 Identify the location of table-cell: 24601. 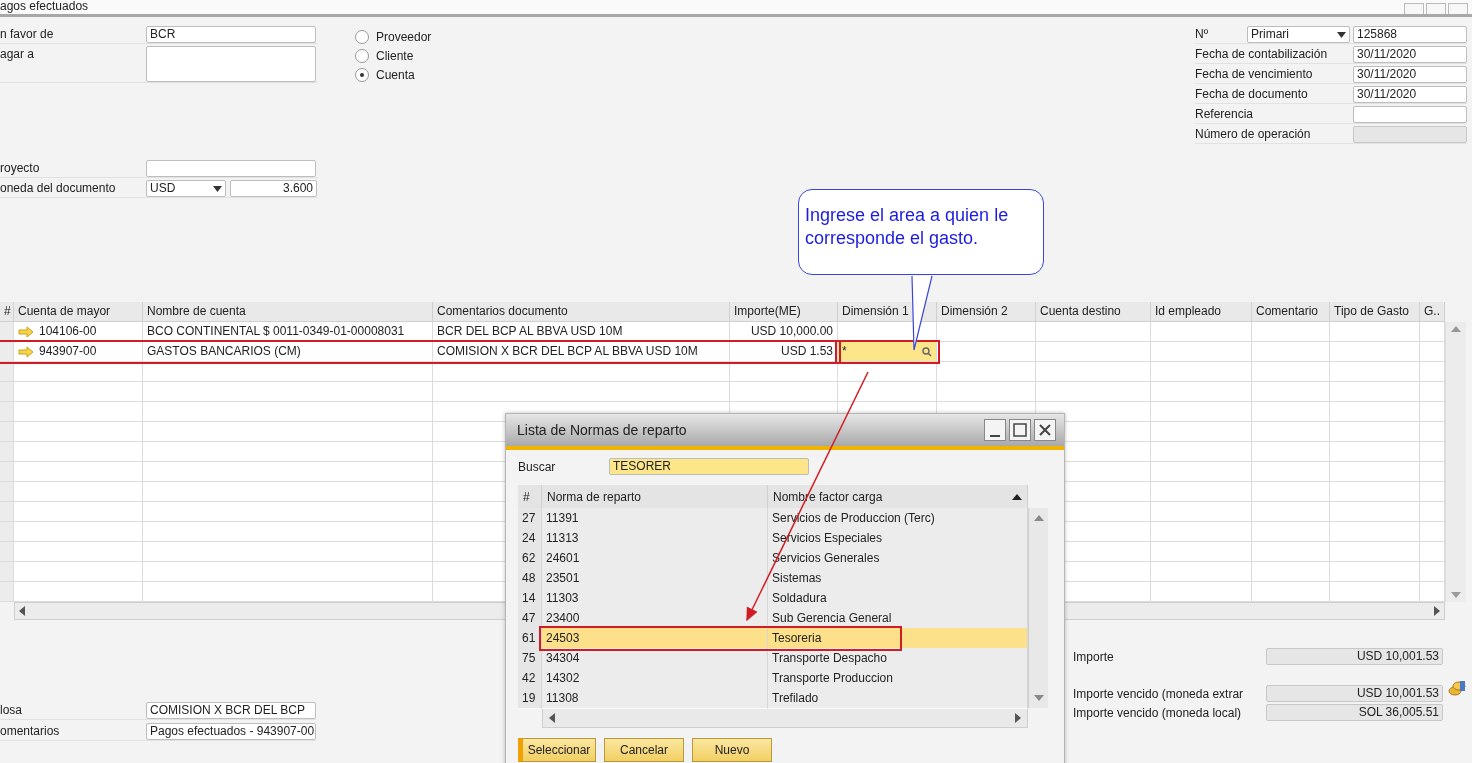
(563, 558).